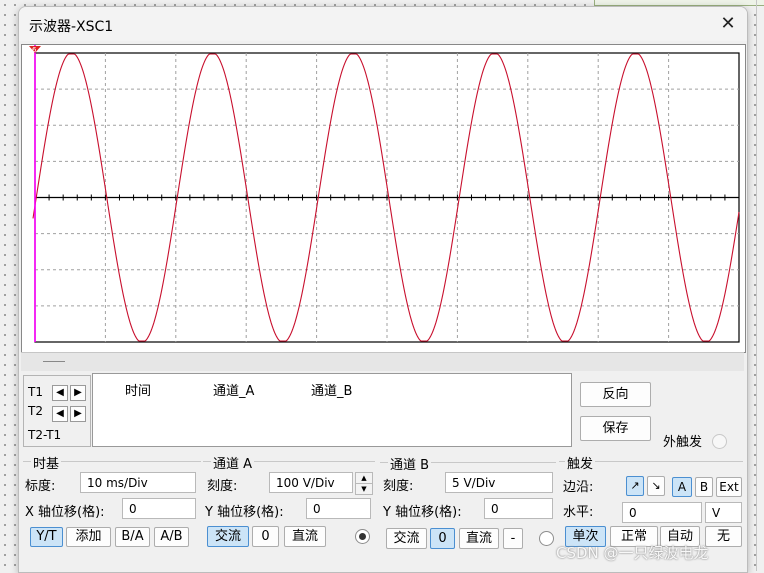  I want to click on channel-b-title: 通道 B, so click(410, 463).